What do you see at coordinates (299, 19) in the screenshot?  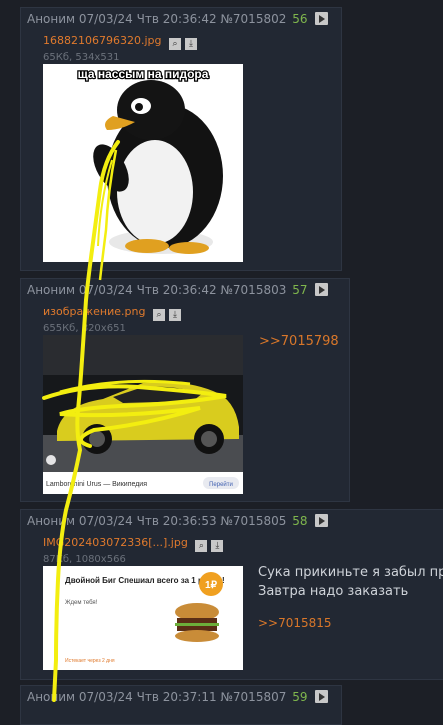 I see `post-number: 56` at bounding box center [299, 19].